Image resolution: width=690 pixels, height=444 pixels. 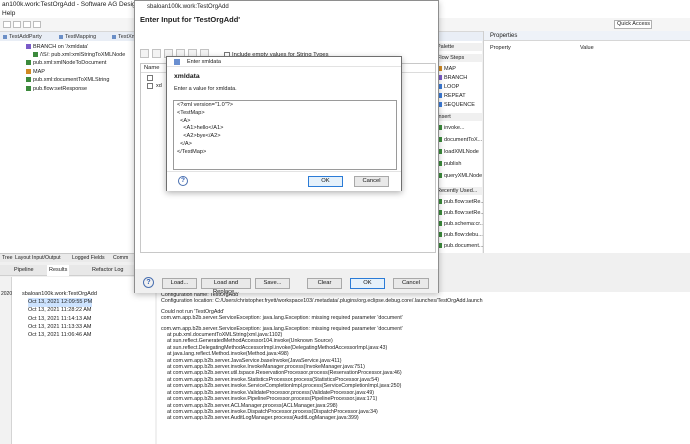 I want to click on tab-comments: Comm, so click(x=120, y=258).